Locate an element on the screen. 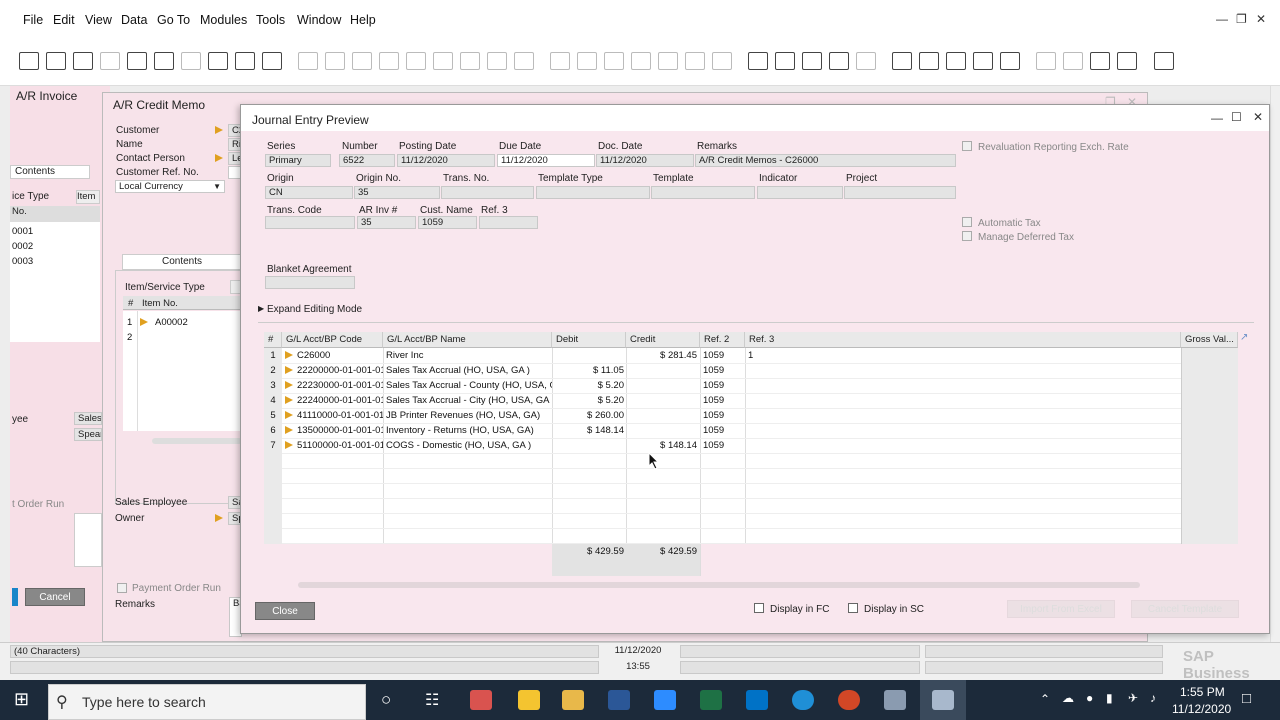  transaction-journal-icon is located at coordinates (722, 61).